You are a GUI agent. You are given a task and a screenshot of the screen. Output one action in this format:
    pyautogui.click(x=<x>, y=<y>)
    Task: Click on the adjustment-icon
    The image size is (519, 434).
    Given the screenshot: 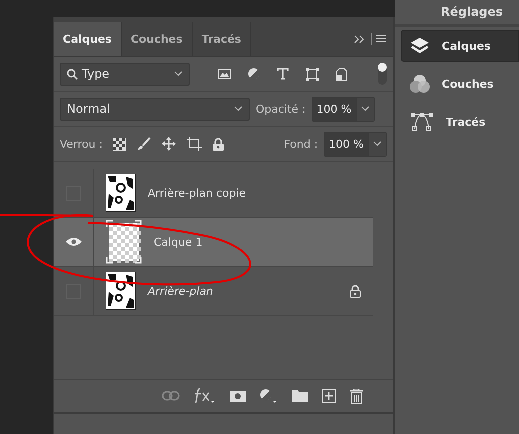 What is the action you would take?
    pyautogui.click(x=269, y=396)
    